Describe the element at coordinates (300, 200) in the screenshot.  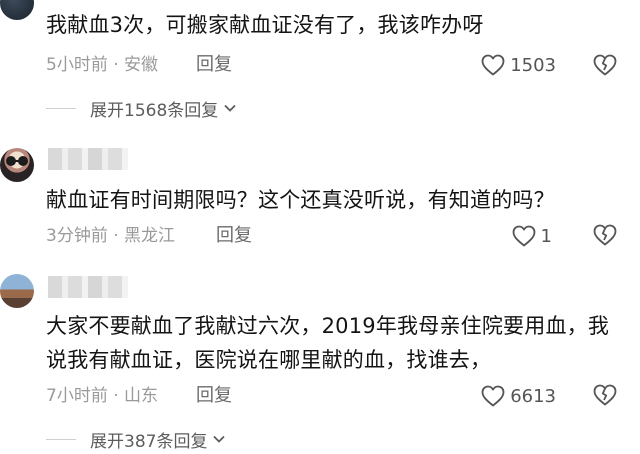
I see `comment-text: 献血证有时间期限吗？这个还真没听说，有知道的吗？` at that location.